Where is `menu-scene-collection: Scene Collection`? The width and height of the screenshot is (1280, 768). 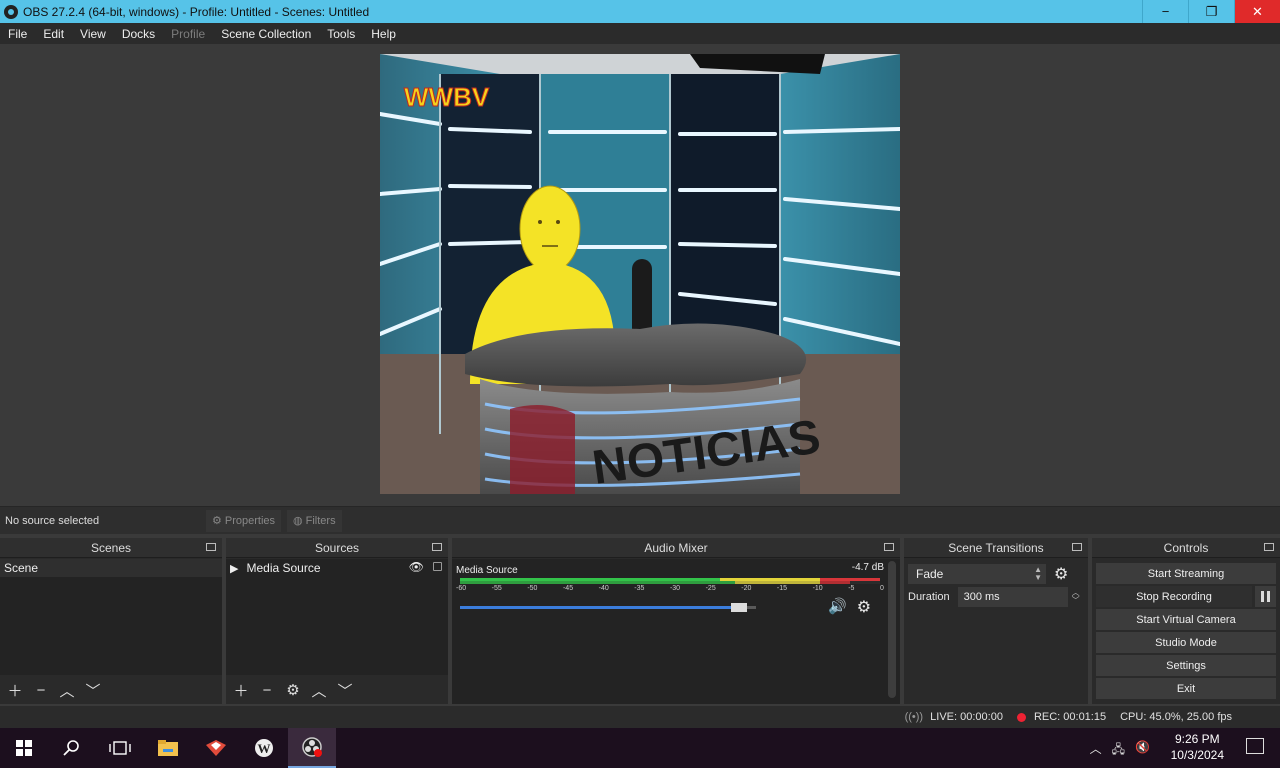
menu-scene-collection: Scene Collection is located at coordinates (266, 34).